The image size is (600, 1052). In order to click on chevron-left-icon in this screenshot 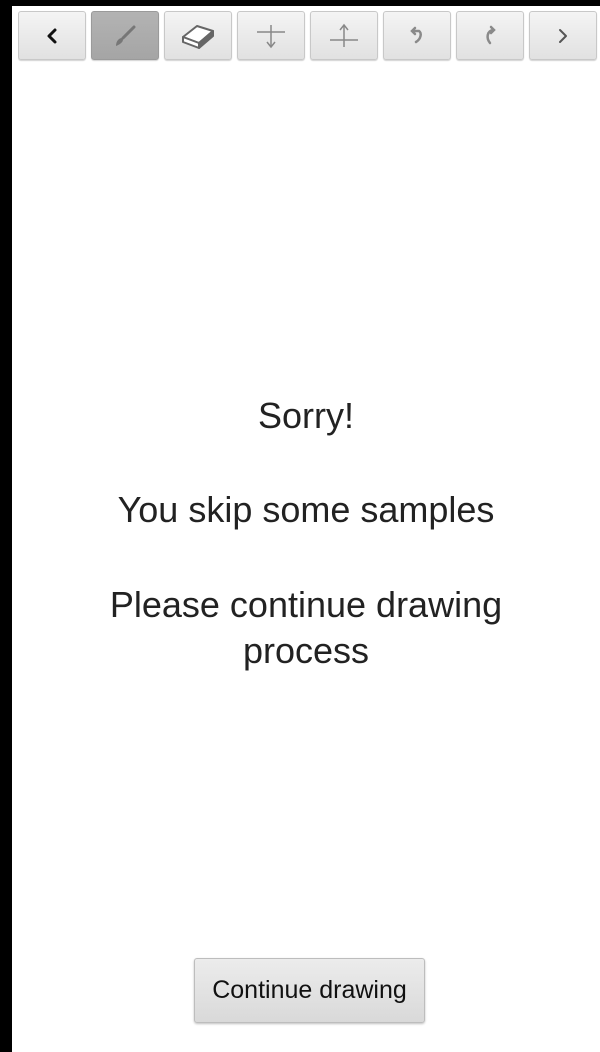, I will do `click(52, 36)`.